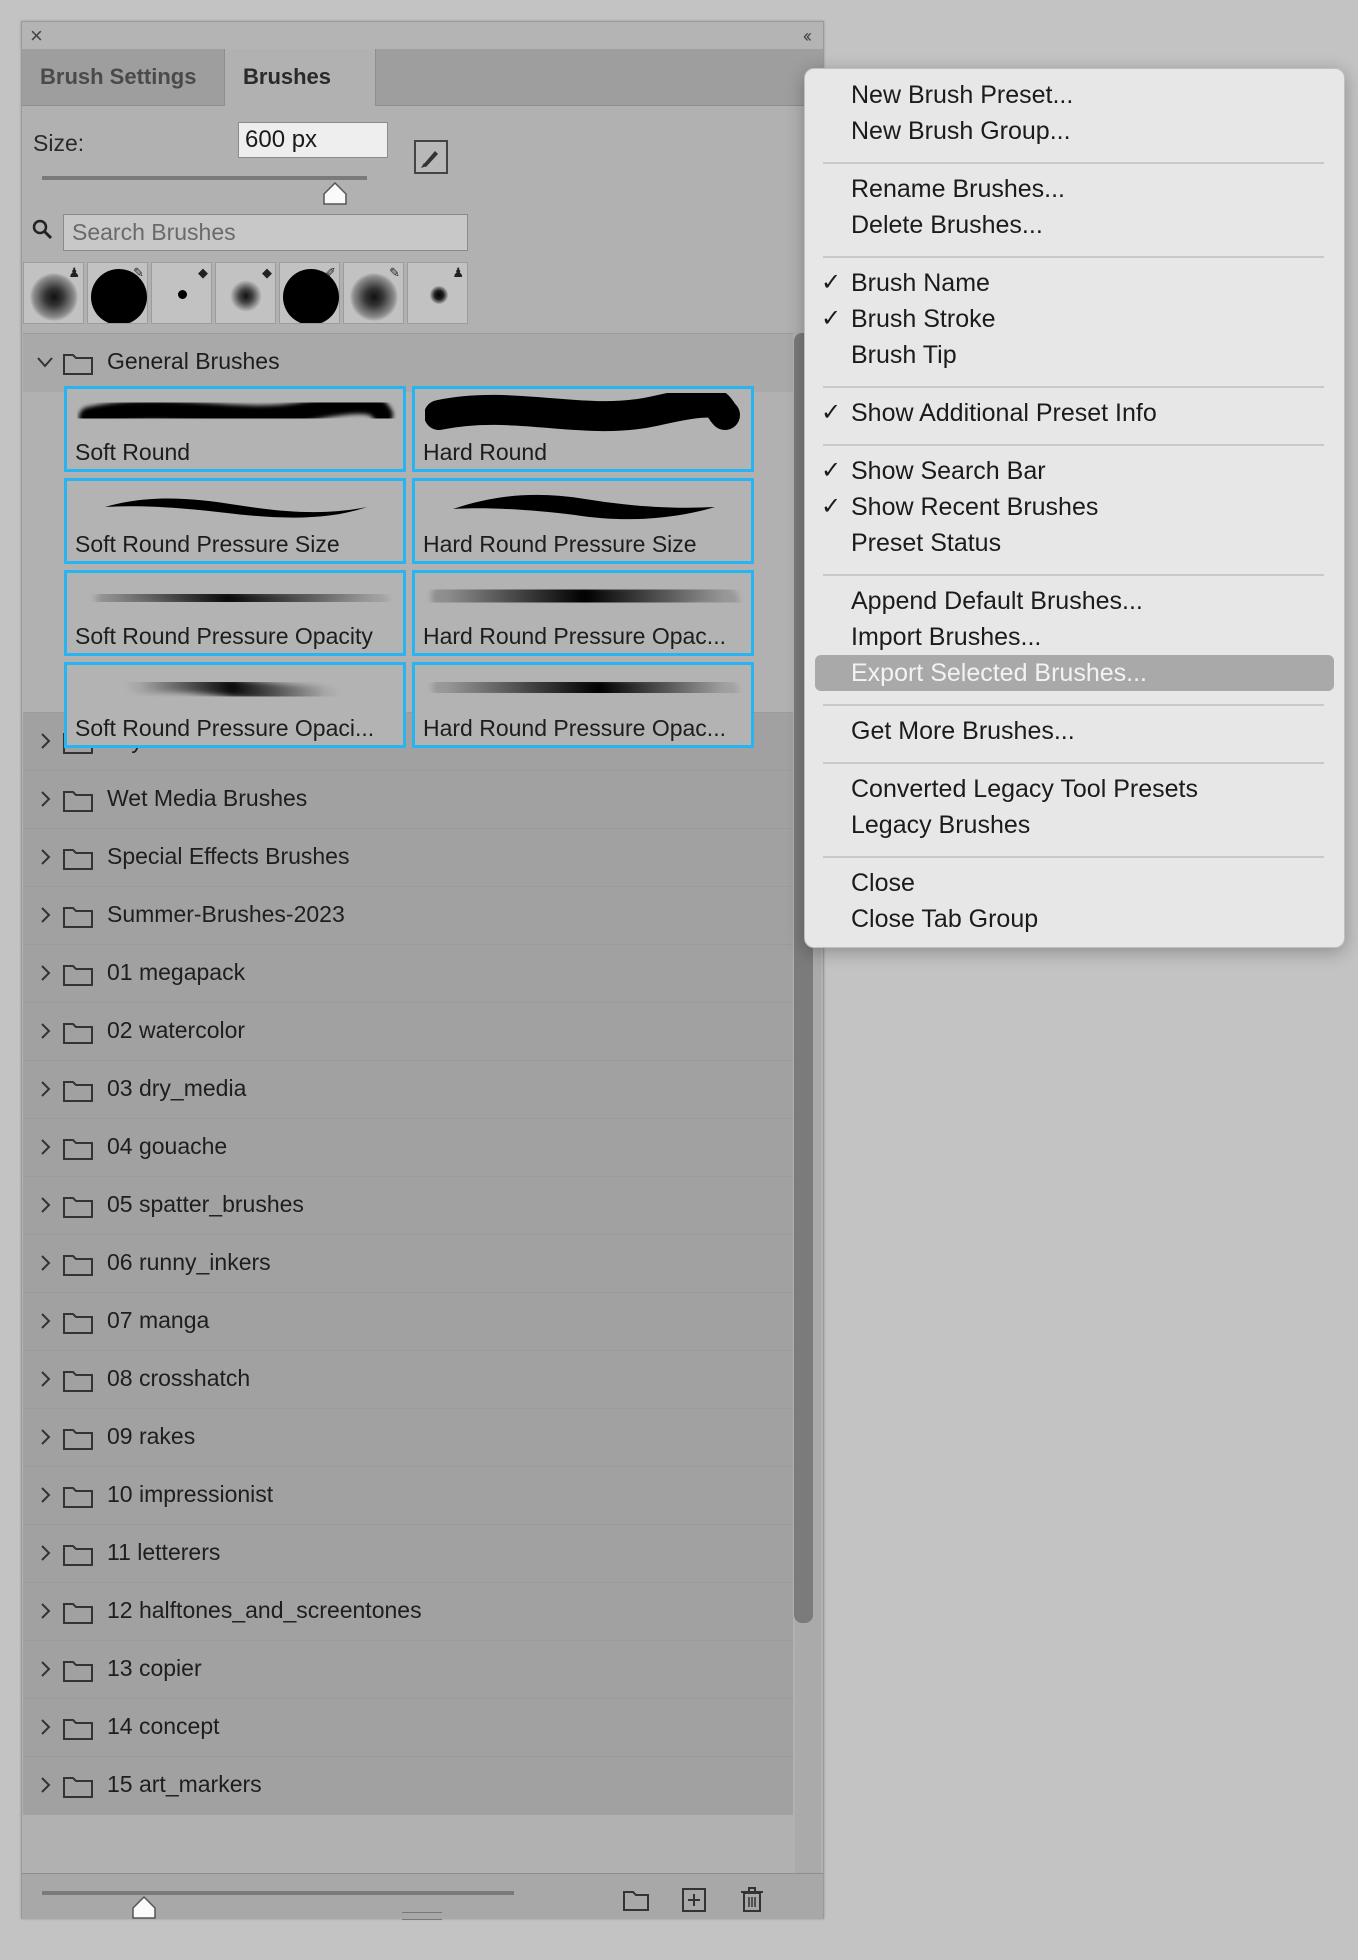 This screenshot has height=1960, width=1358. Describe the element at coordinates (408, 915) in the screenshot. I see `group-row: Summer-Brushes-2023` at that location.